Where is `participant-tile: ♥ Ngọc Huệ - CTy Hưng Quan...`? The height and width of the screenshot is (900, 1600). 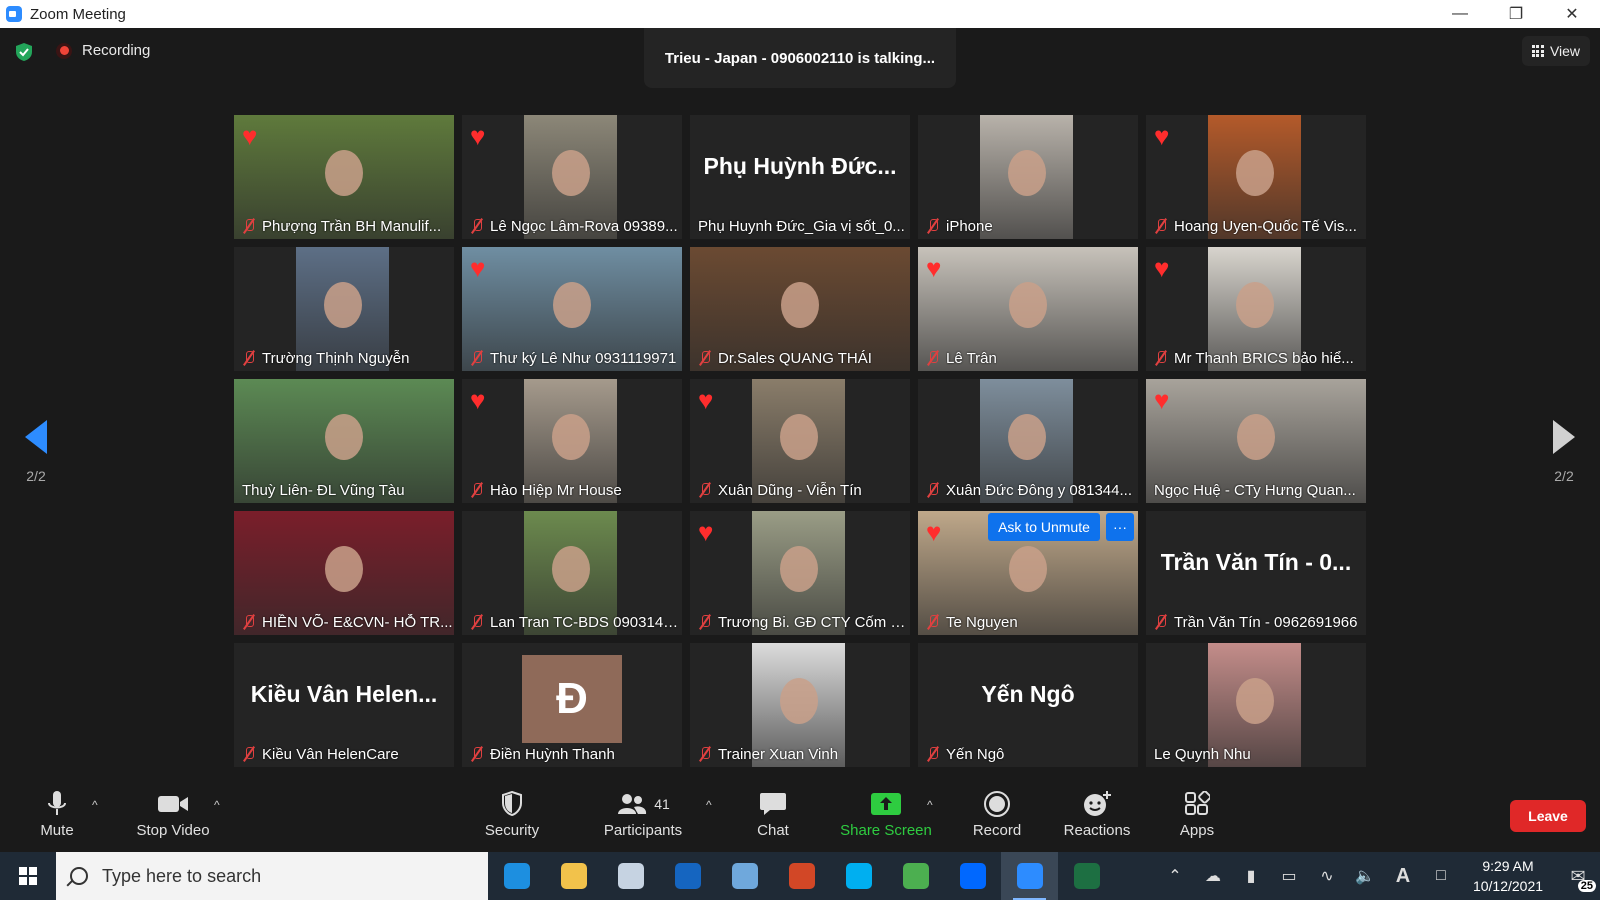 participant-tile: ♥ Ngọc Huệ - CTy Hưng Quan... is located at coordinates (1256, 441).